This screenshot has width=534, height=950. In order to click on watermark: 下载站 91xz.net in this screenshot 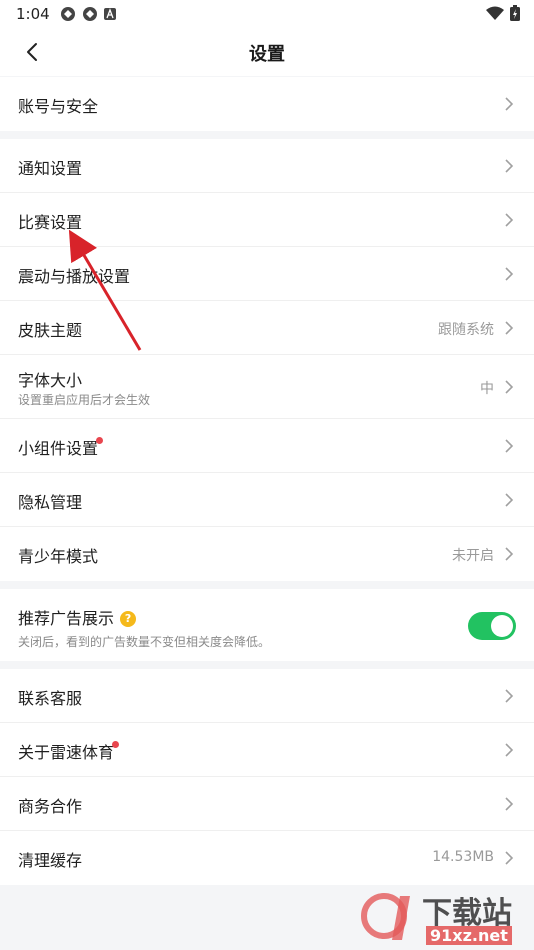, I will do `click(445, 918)`.